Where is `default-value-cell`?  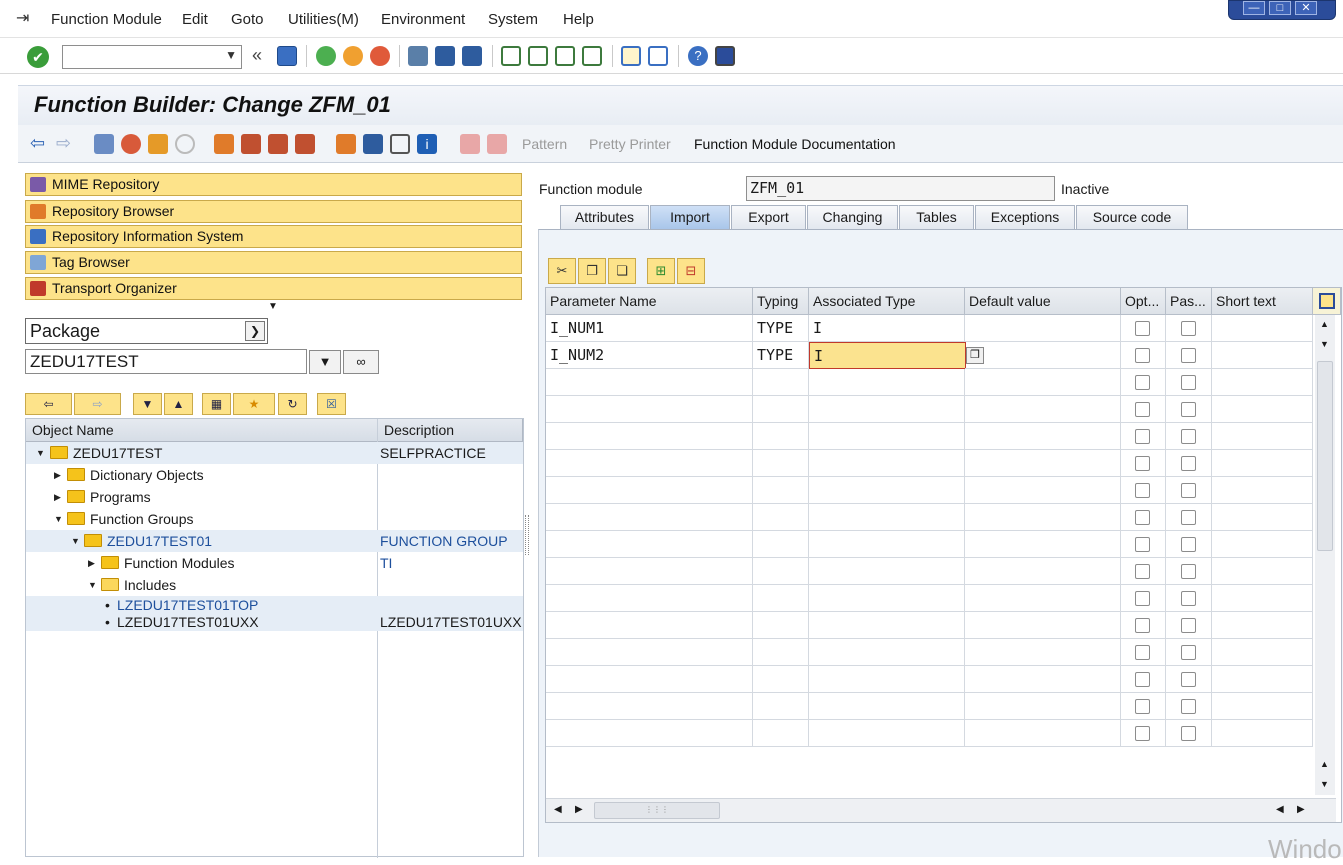
default-value-cell is located at coordinates (1043, 355).